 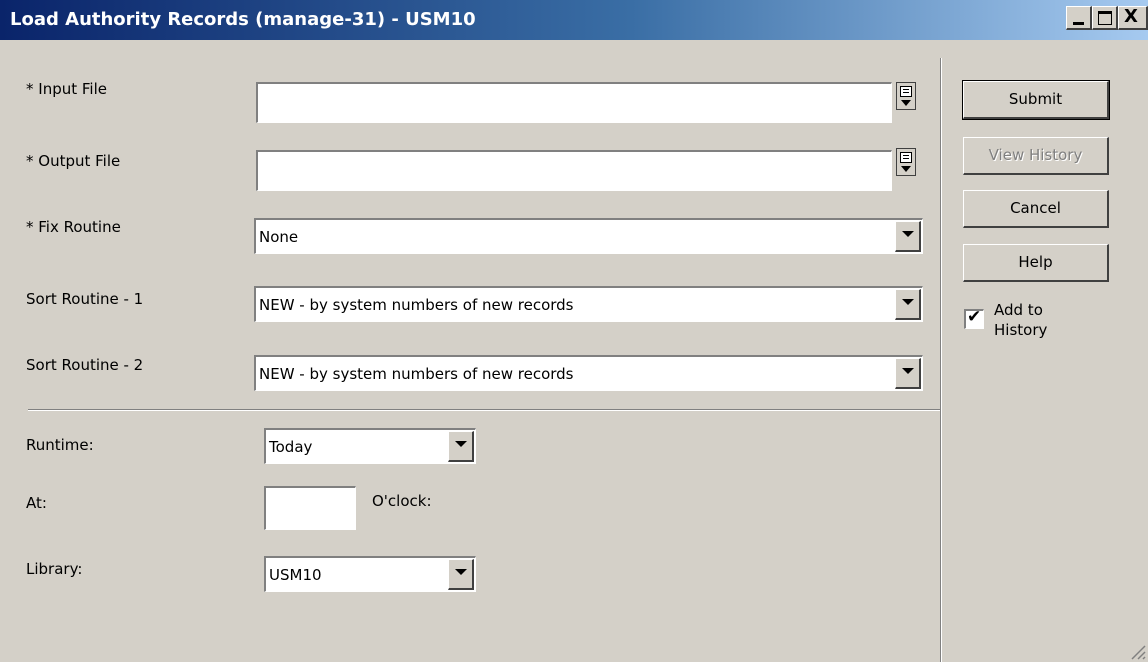 What do you see at coordinates (941, 360) in the screenshot?
I see `panel-divider` at bounding box center [941, 360].